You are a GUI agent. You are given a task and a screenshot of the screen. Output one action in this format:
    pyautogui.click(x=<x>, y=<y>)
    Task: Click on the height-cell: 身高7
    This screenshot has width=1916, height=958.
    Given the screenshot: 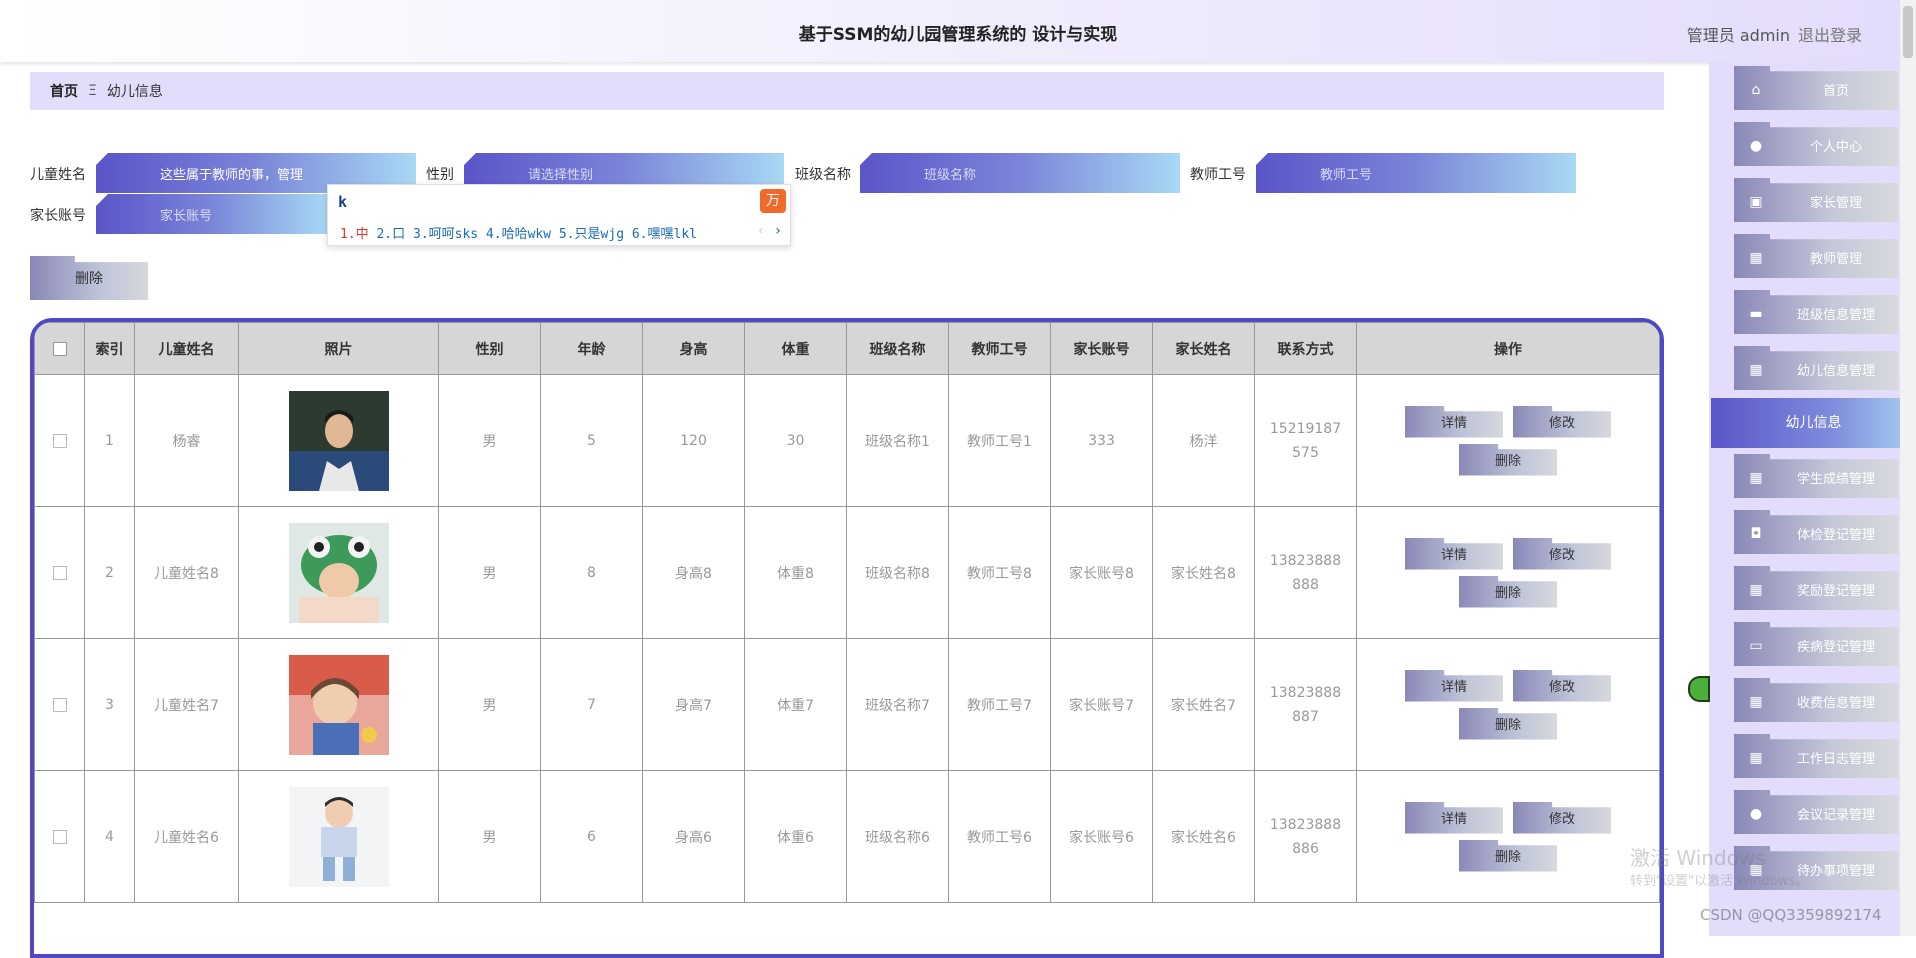 What is the action you would take?
    pyautogui.click(x=693, y=704)
    